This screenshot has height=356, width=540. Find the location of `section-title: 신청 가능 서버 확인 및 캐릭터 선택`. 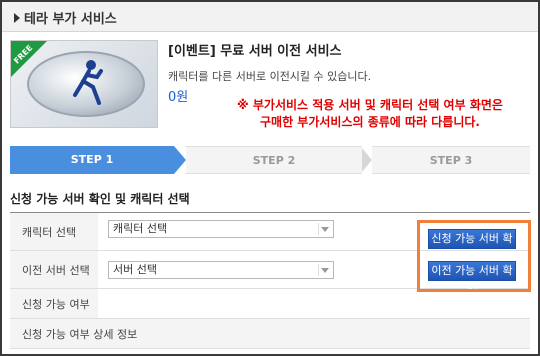

section-title: 신청 가능 서버 확인 및 캐릭터 선택 is located at coordinates (100, 199).